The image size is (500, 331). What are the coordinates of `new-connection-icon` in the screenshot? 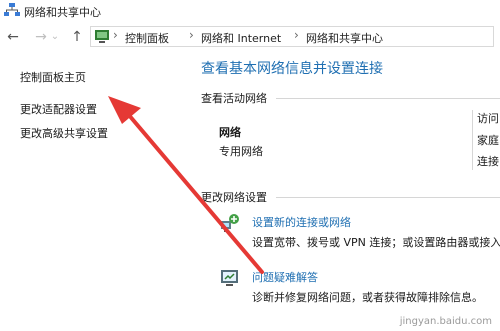 It's located at (230, 223).